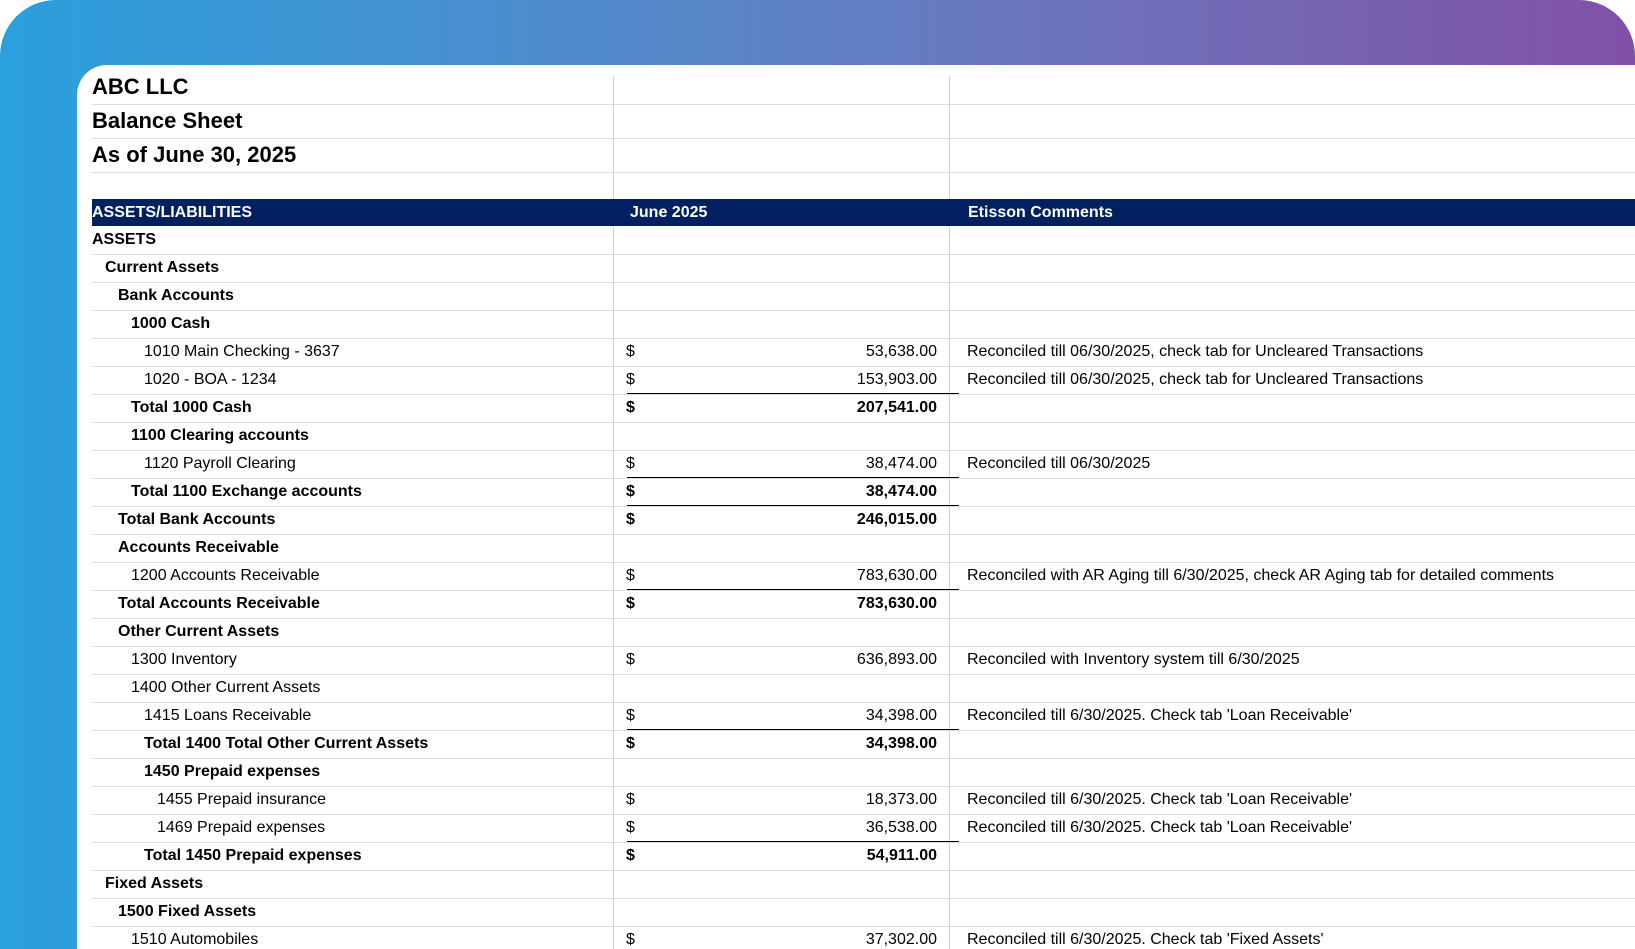 The image size is (1635, 949). Describe the element at coordinates (901, 351) in the screenshot. I see `amount-cell: 53,638.00` at that location.